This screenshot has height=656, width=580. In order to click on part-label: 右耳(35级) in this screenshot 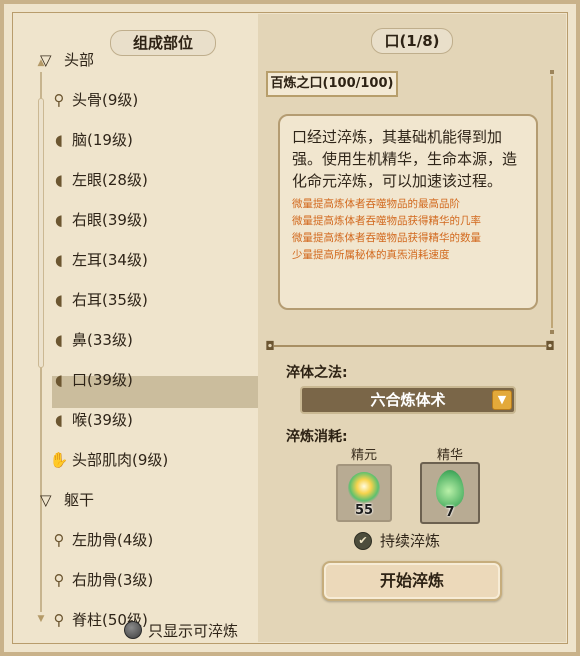, I will do `click(110, 300)`.